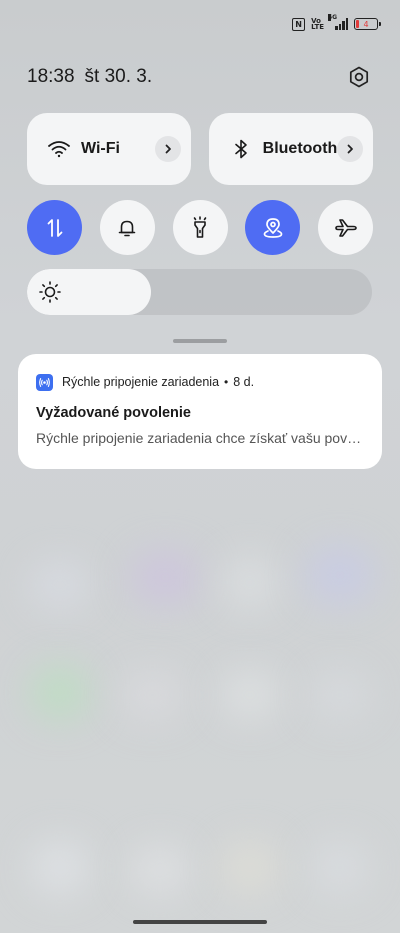  I want to click on nearby-share-icon, so click(44, 382).